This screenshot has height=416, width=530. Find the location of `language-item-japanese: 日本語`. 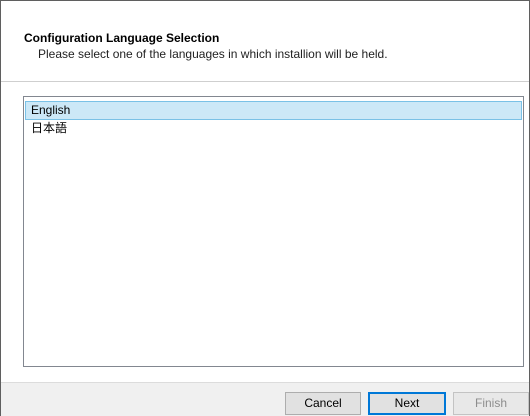

language-item-japanese: 日本語 is located at coordinates (273, 129).